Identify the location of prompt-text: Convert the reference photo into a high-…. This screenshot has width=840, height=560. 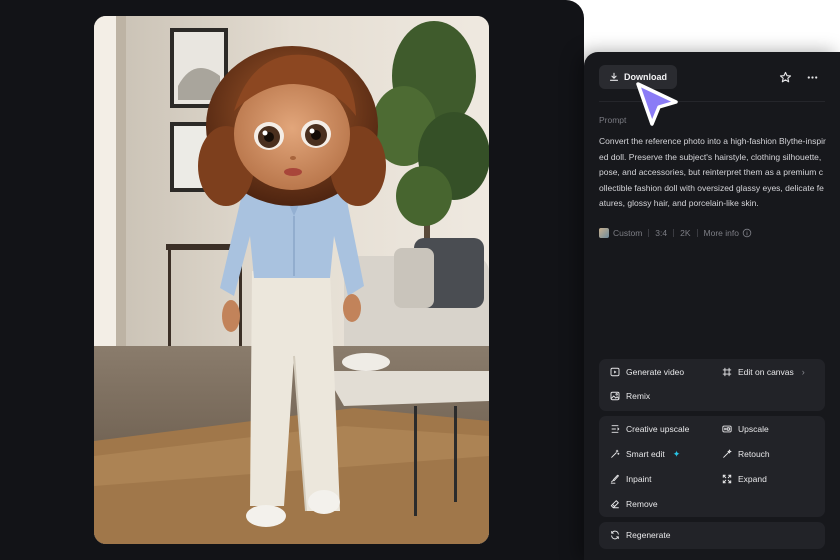
(712, 172).